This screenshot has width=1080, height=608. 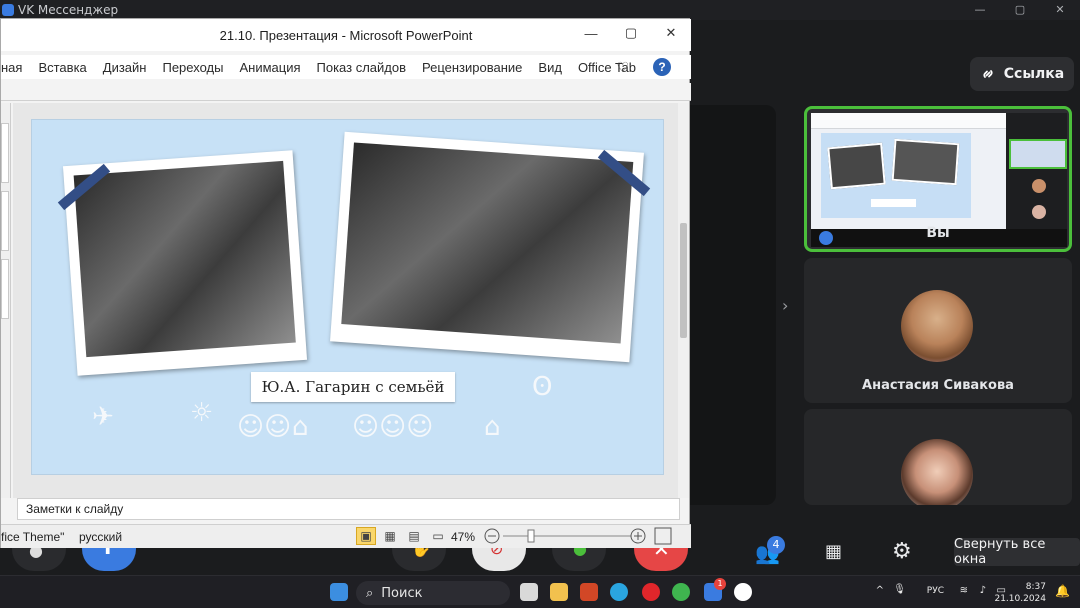 I want to click on notification-badge: 1, so click(x=720, y=584).